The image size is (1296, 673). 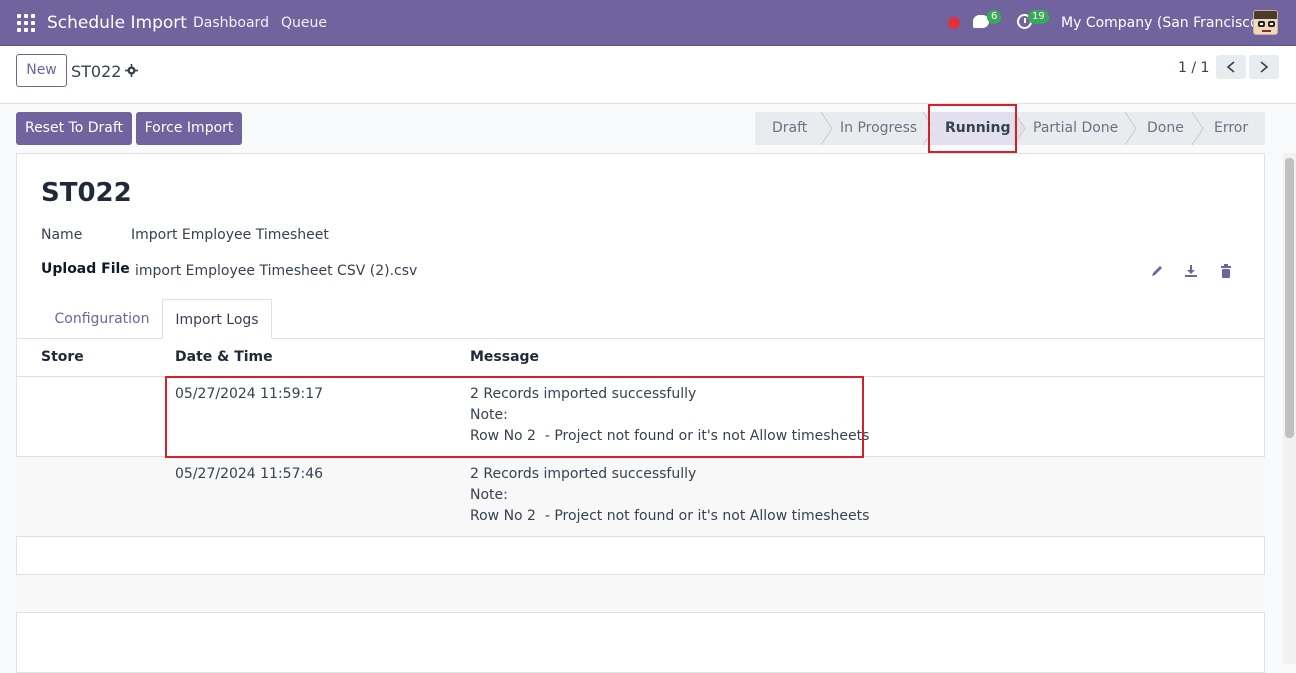 What do you see at coordinates (972, 128) in the screenshot?
I see `running-stage-highlight` at bounding box center [972, 128].